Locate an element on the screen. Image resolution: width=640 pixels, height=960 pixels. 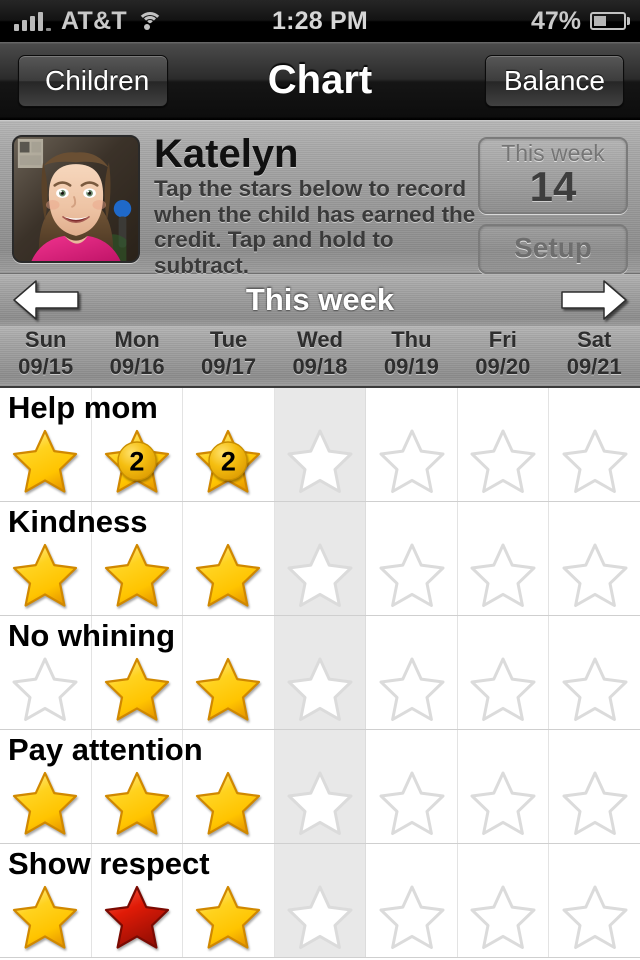
day-date: 09/21 is located at coordinates (594, 366).